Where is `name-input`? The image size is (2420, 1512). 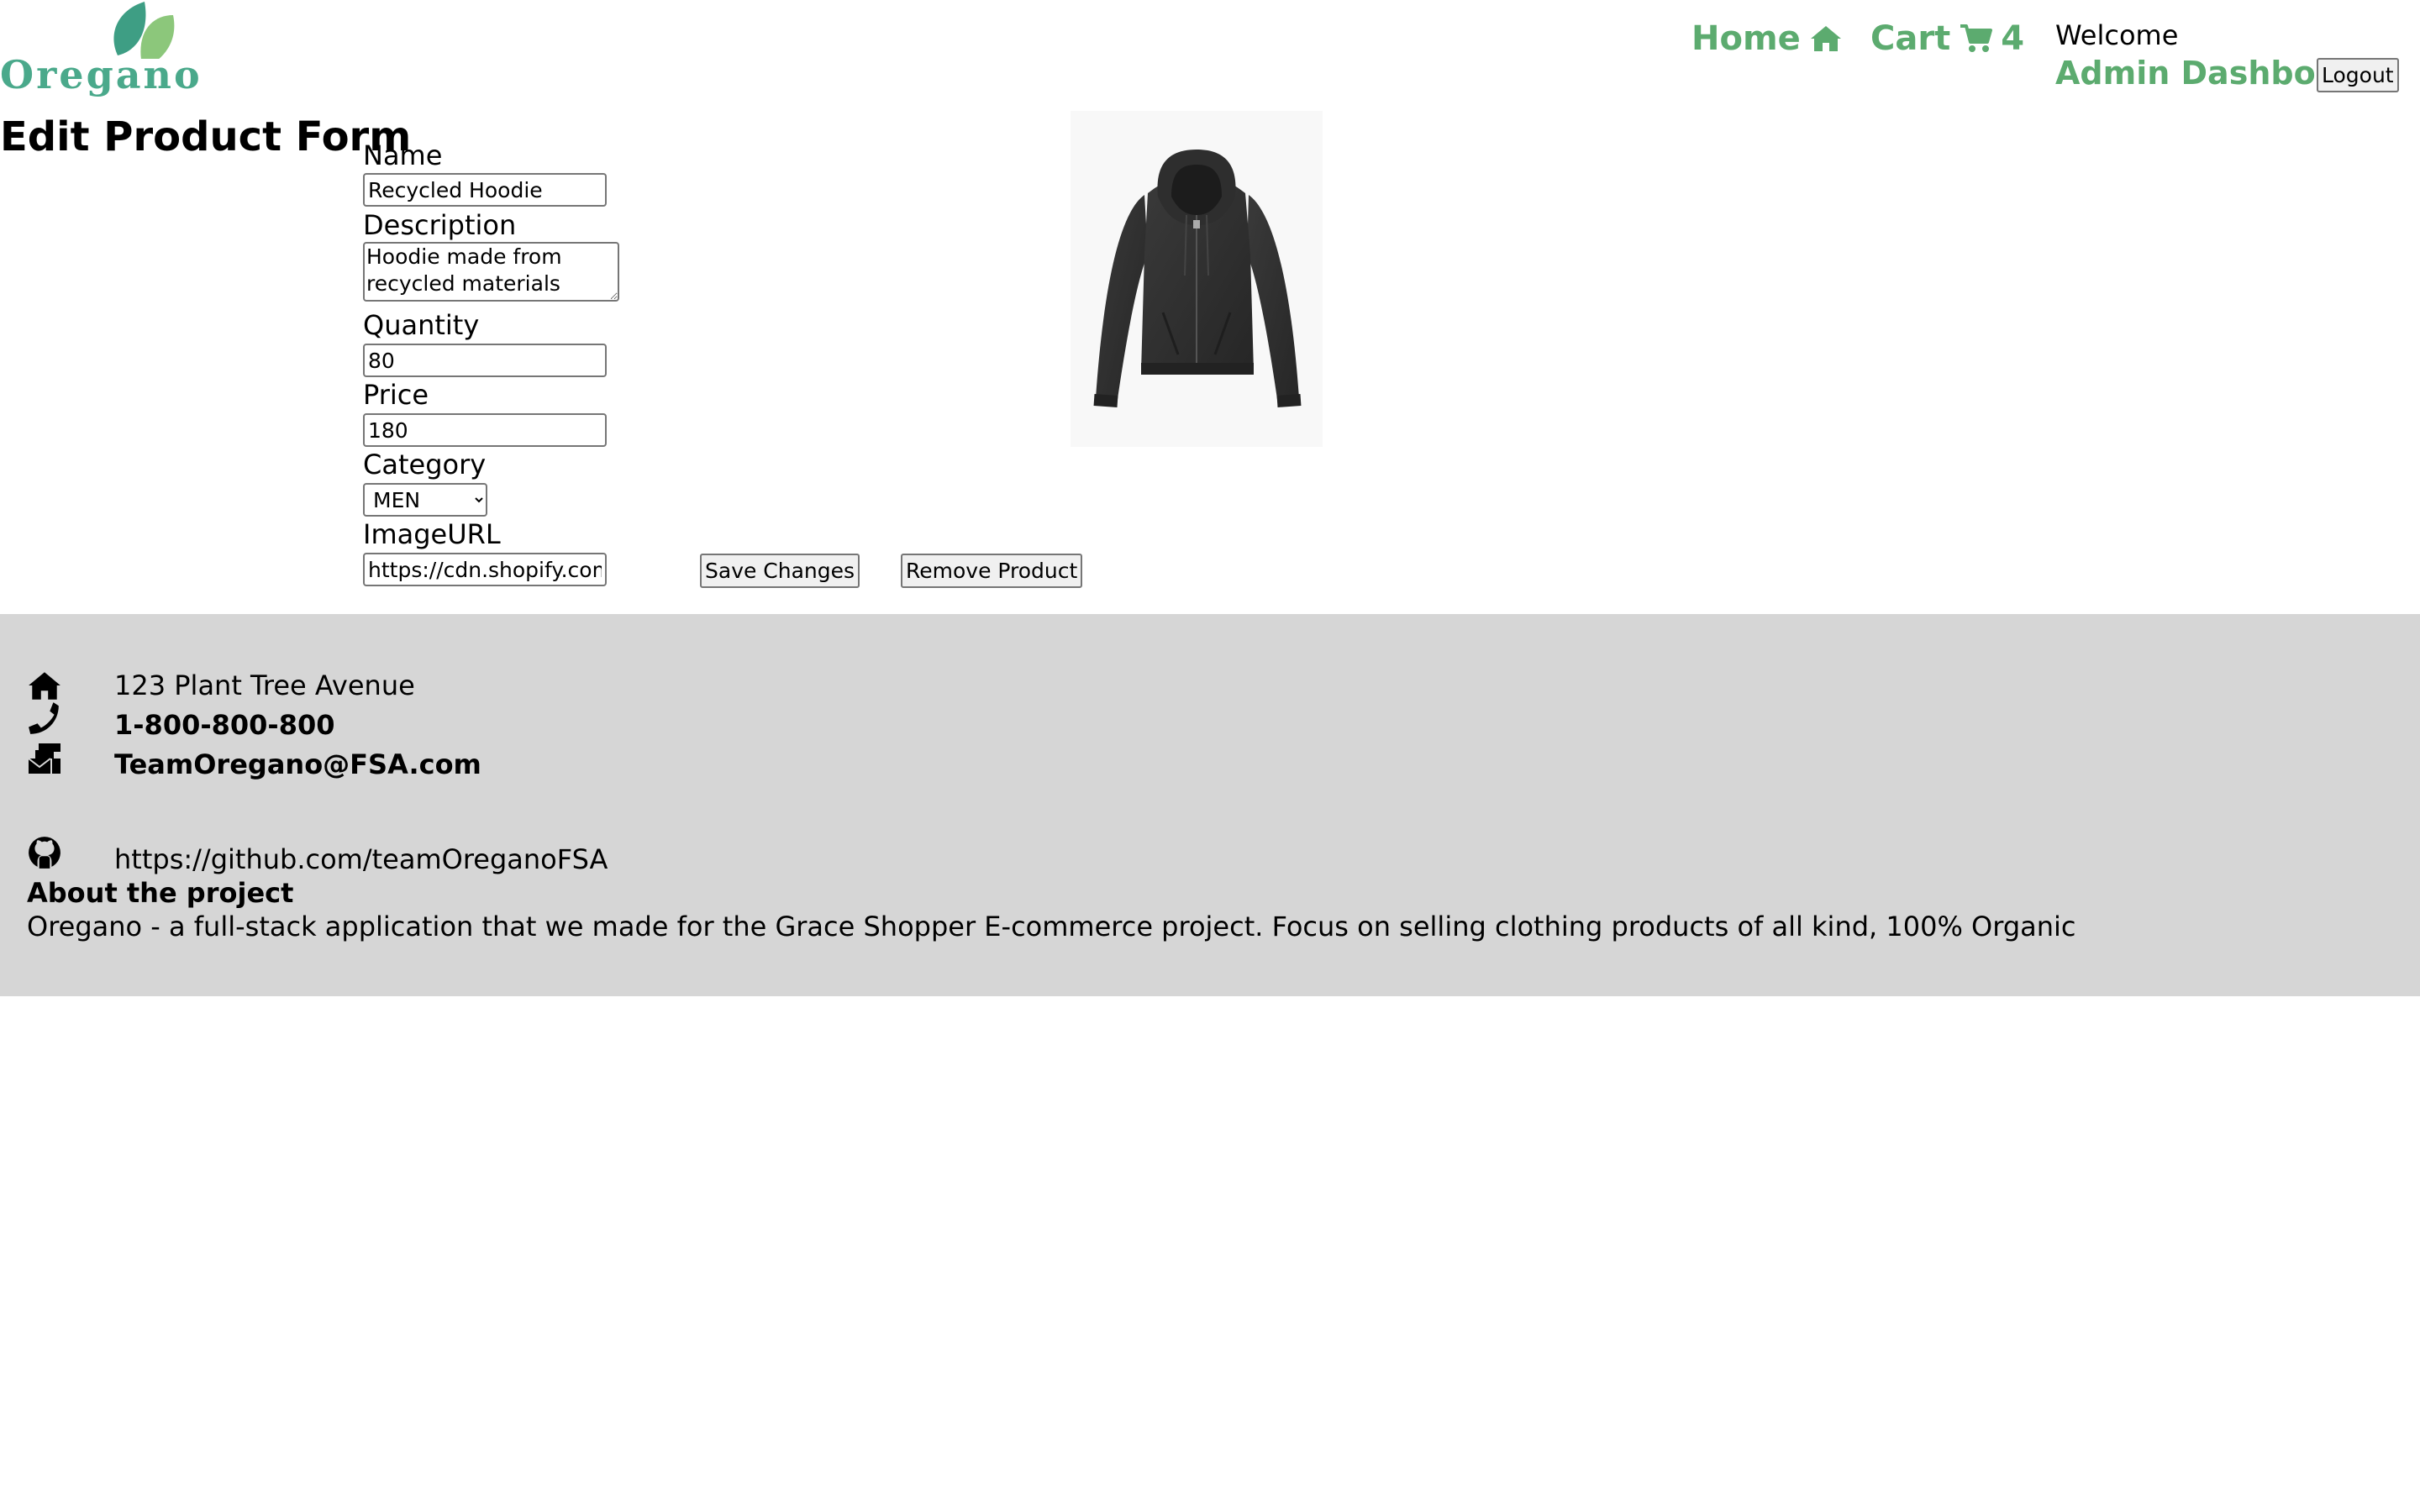
name-input is located at coordinates (485, 190).